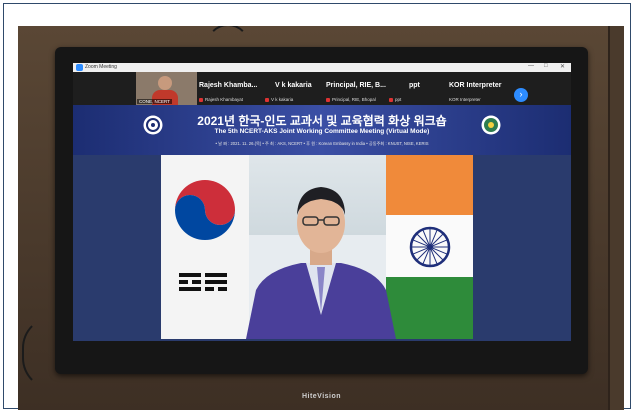  I want to click on participant-sub: ppt, so click(395, 99).